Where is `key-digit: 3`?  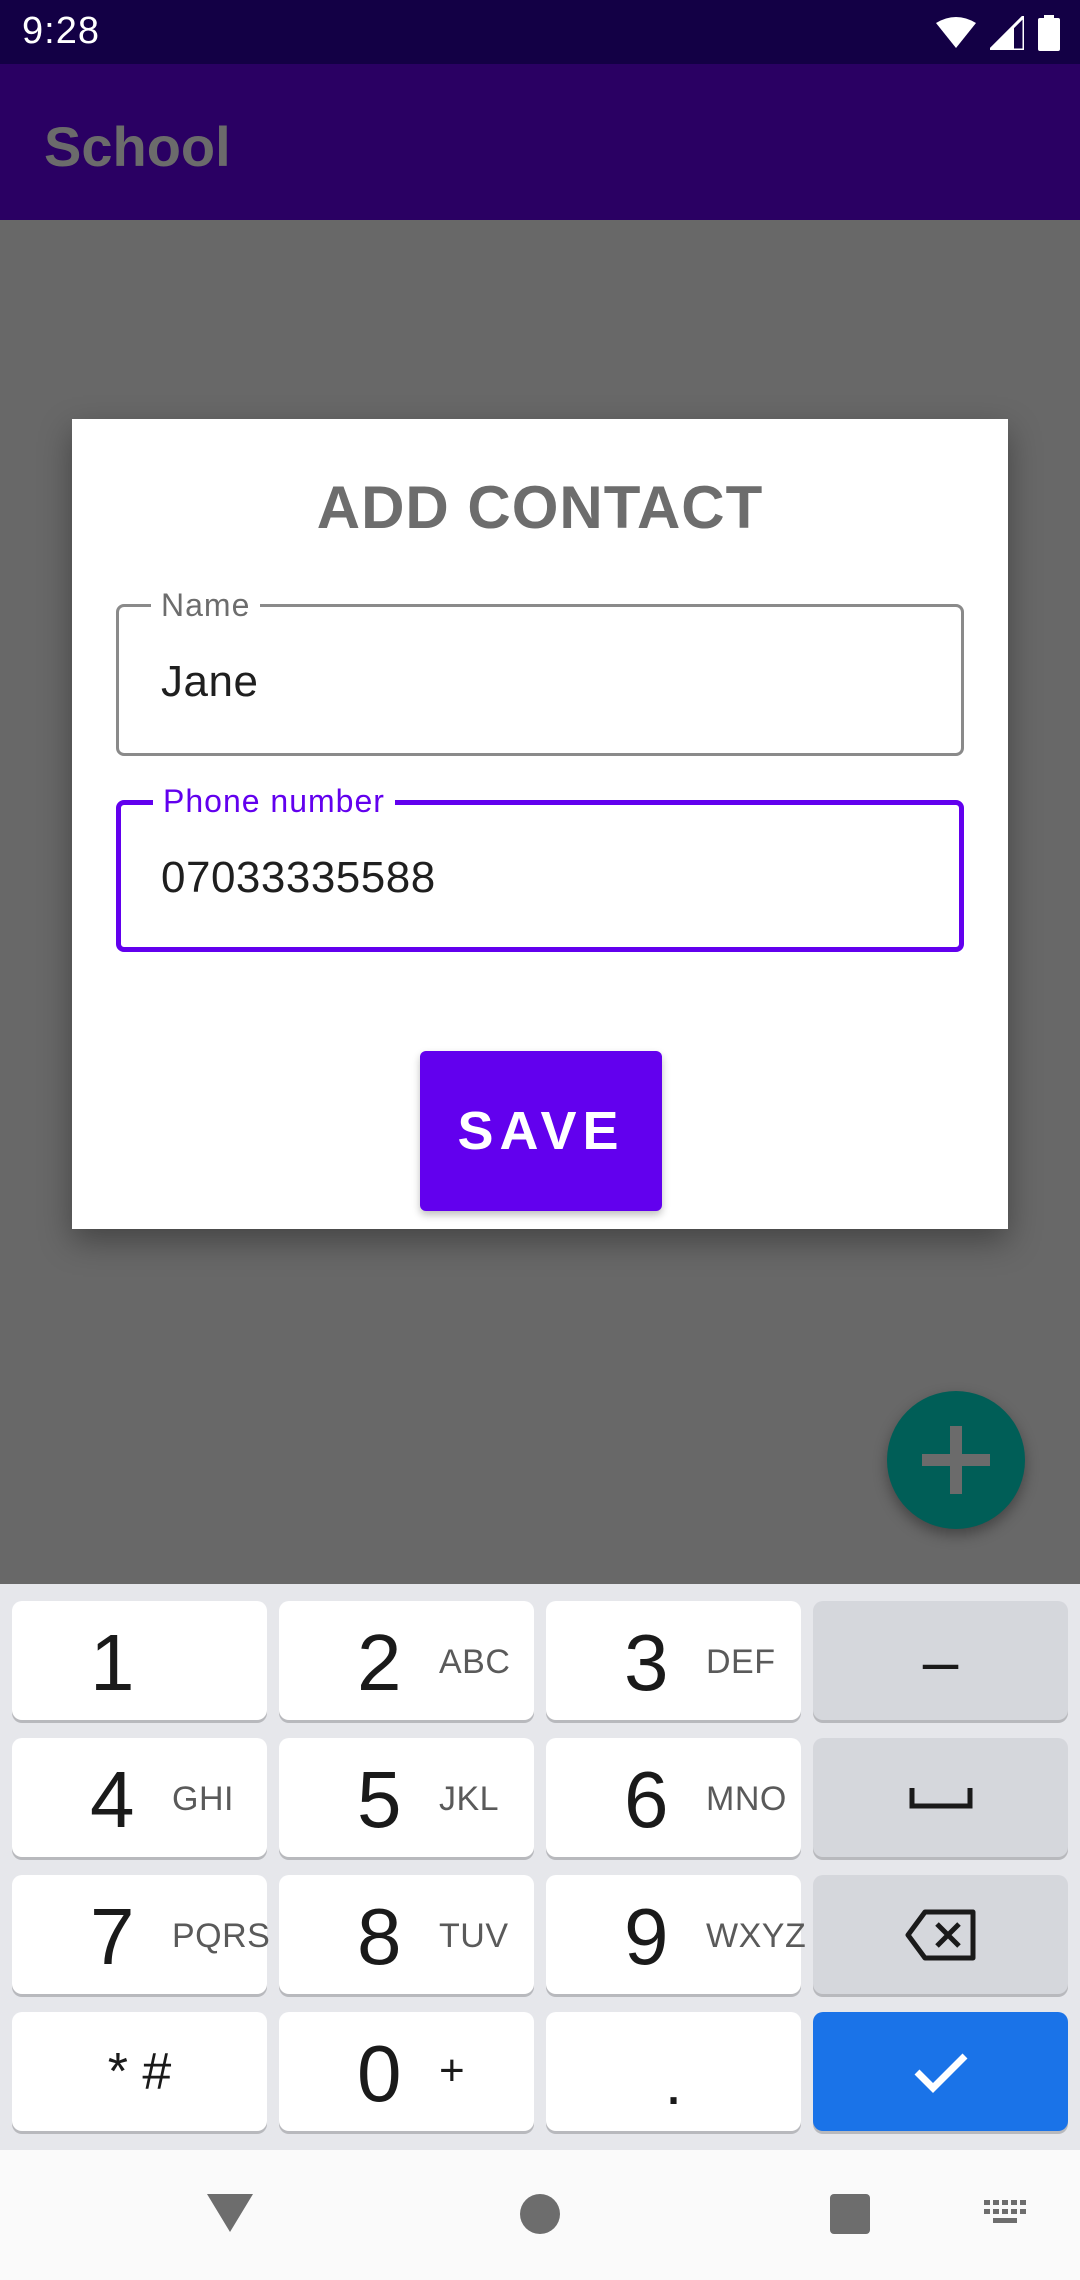 key-digit: 3 is located at coordinates (646, 1662).